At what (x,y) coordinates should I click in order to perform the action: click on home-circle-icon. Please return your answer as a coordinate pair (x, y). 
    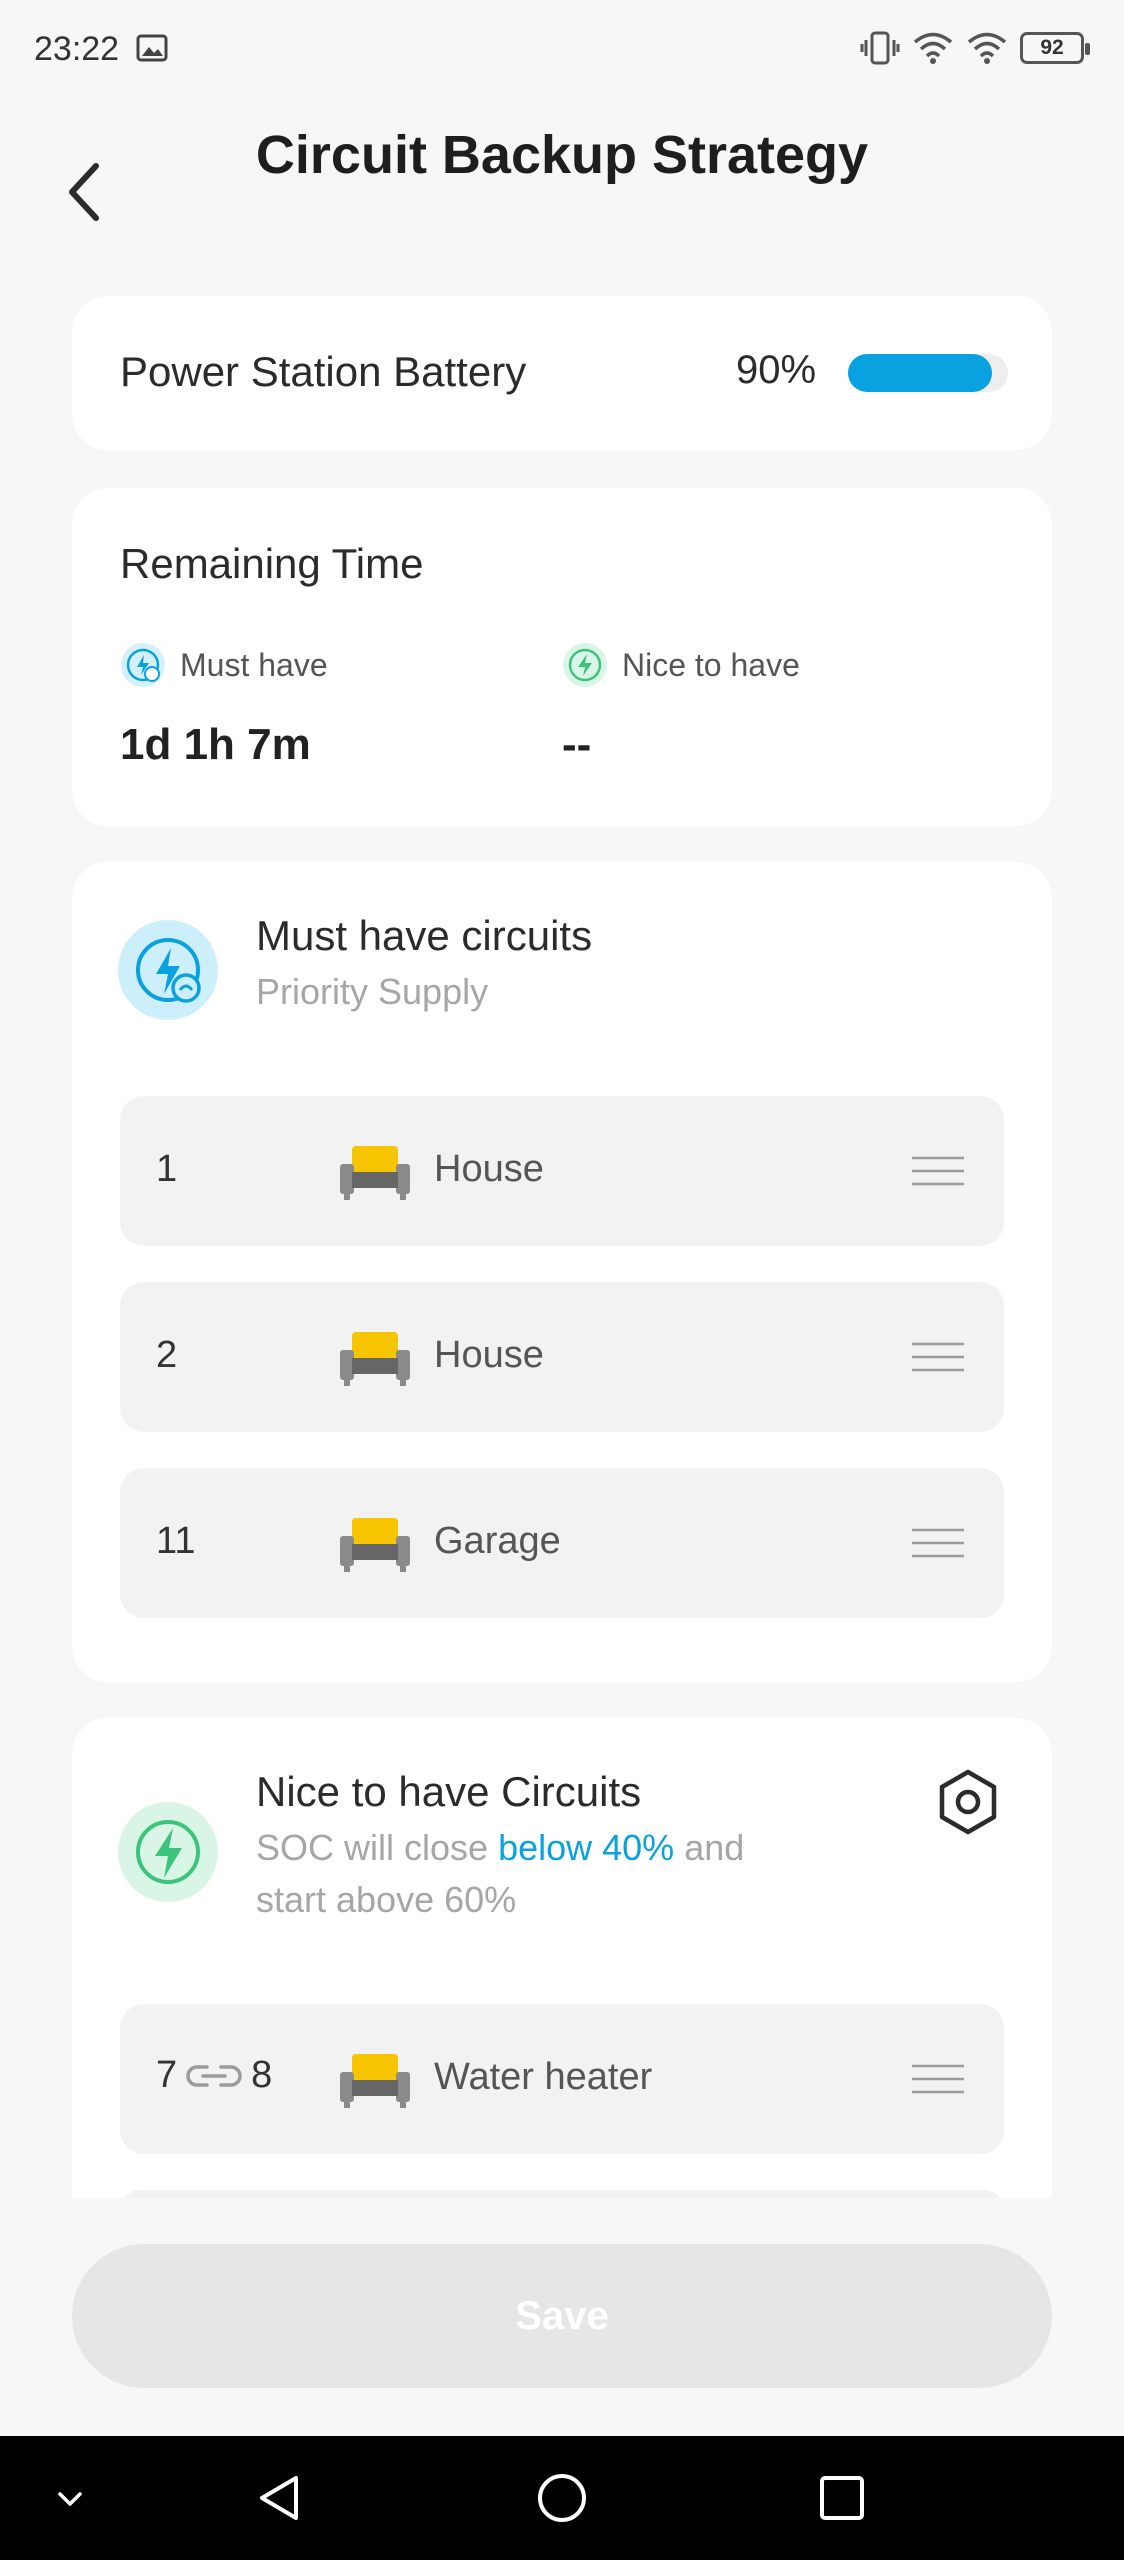
    Looking at the image, I should click on (562, 2498).